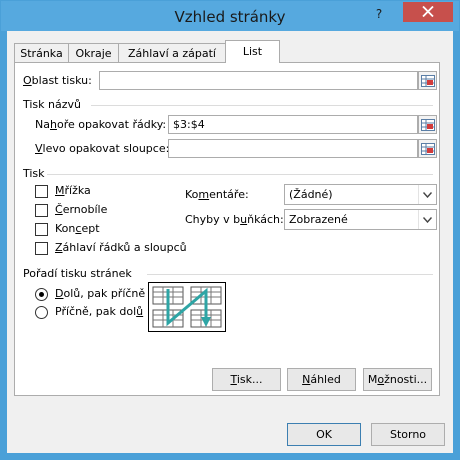 The image size is (460, 460). I want to click on comments-dropdown-arrow, so click(427, 194).